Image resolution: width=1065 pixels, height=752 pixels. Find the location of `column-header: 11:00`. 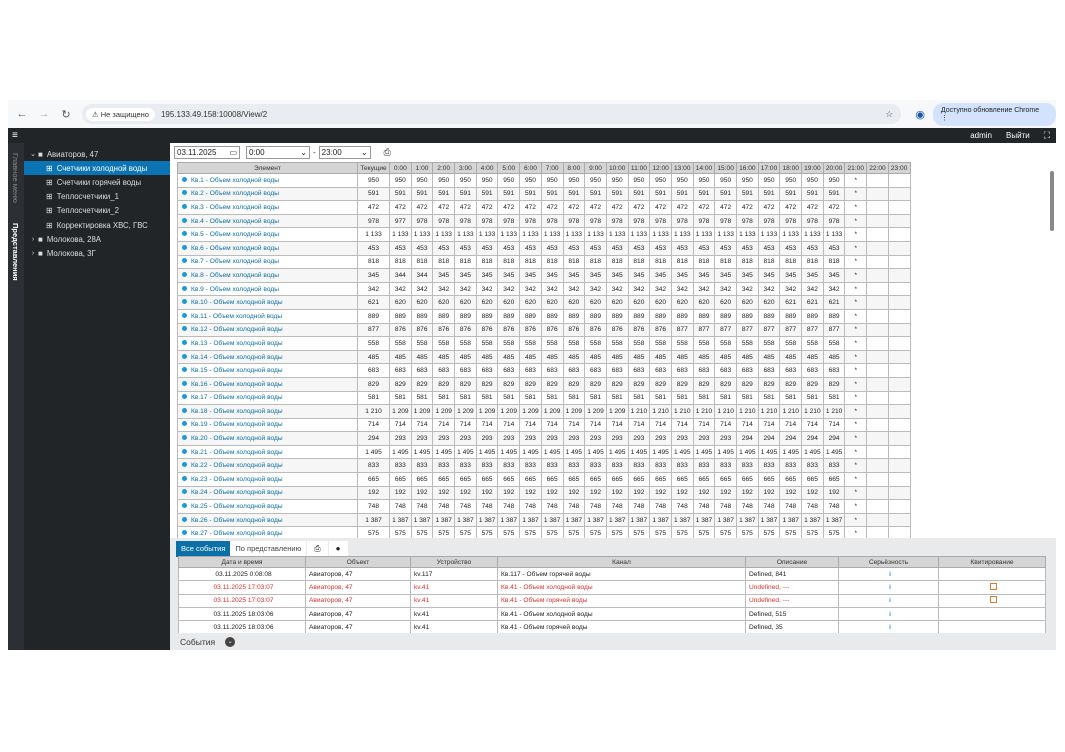

column-header: 11:00 is located at coordinates (639, 168).